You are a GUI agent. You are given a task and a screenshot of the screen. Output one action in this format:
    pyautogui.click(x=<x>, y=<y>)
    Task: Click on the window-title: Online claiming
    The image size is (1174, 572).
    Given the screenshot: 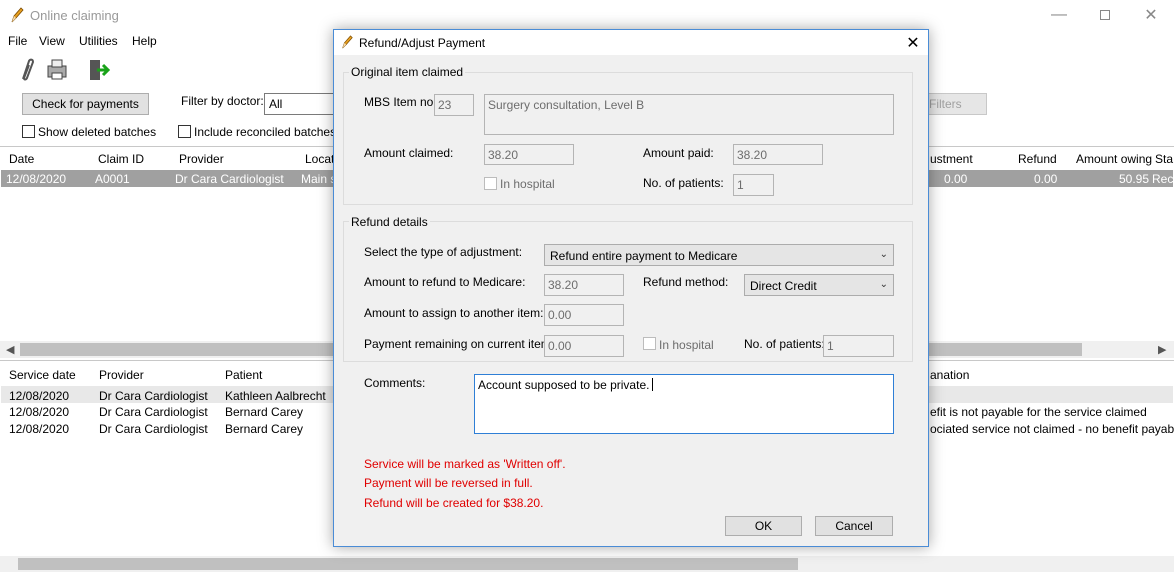 What is the action you would take?
    pyautogui.click(x=74, y=15)
    